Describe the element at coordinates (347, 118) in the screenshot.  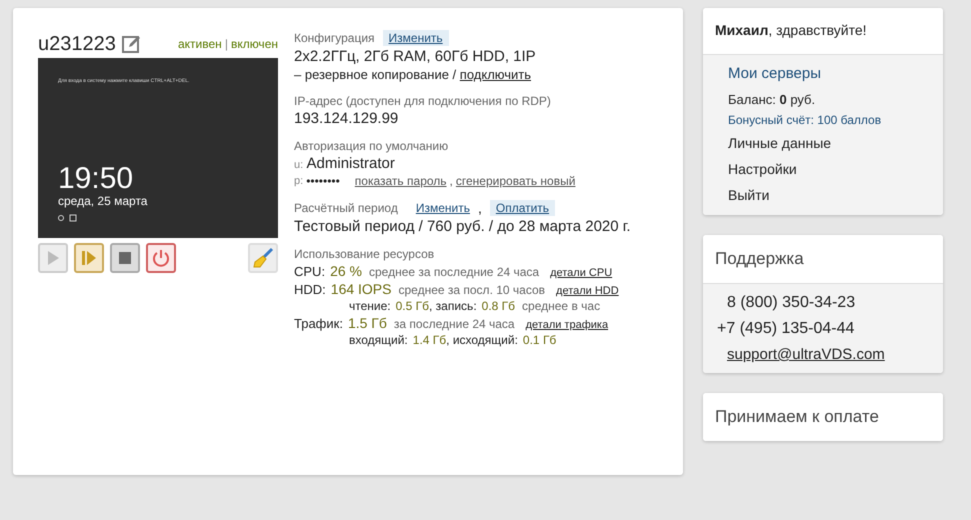
I see `ip-address: 193.124.129.99` at that location.